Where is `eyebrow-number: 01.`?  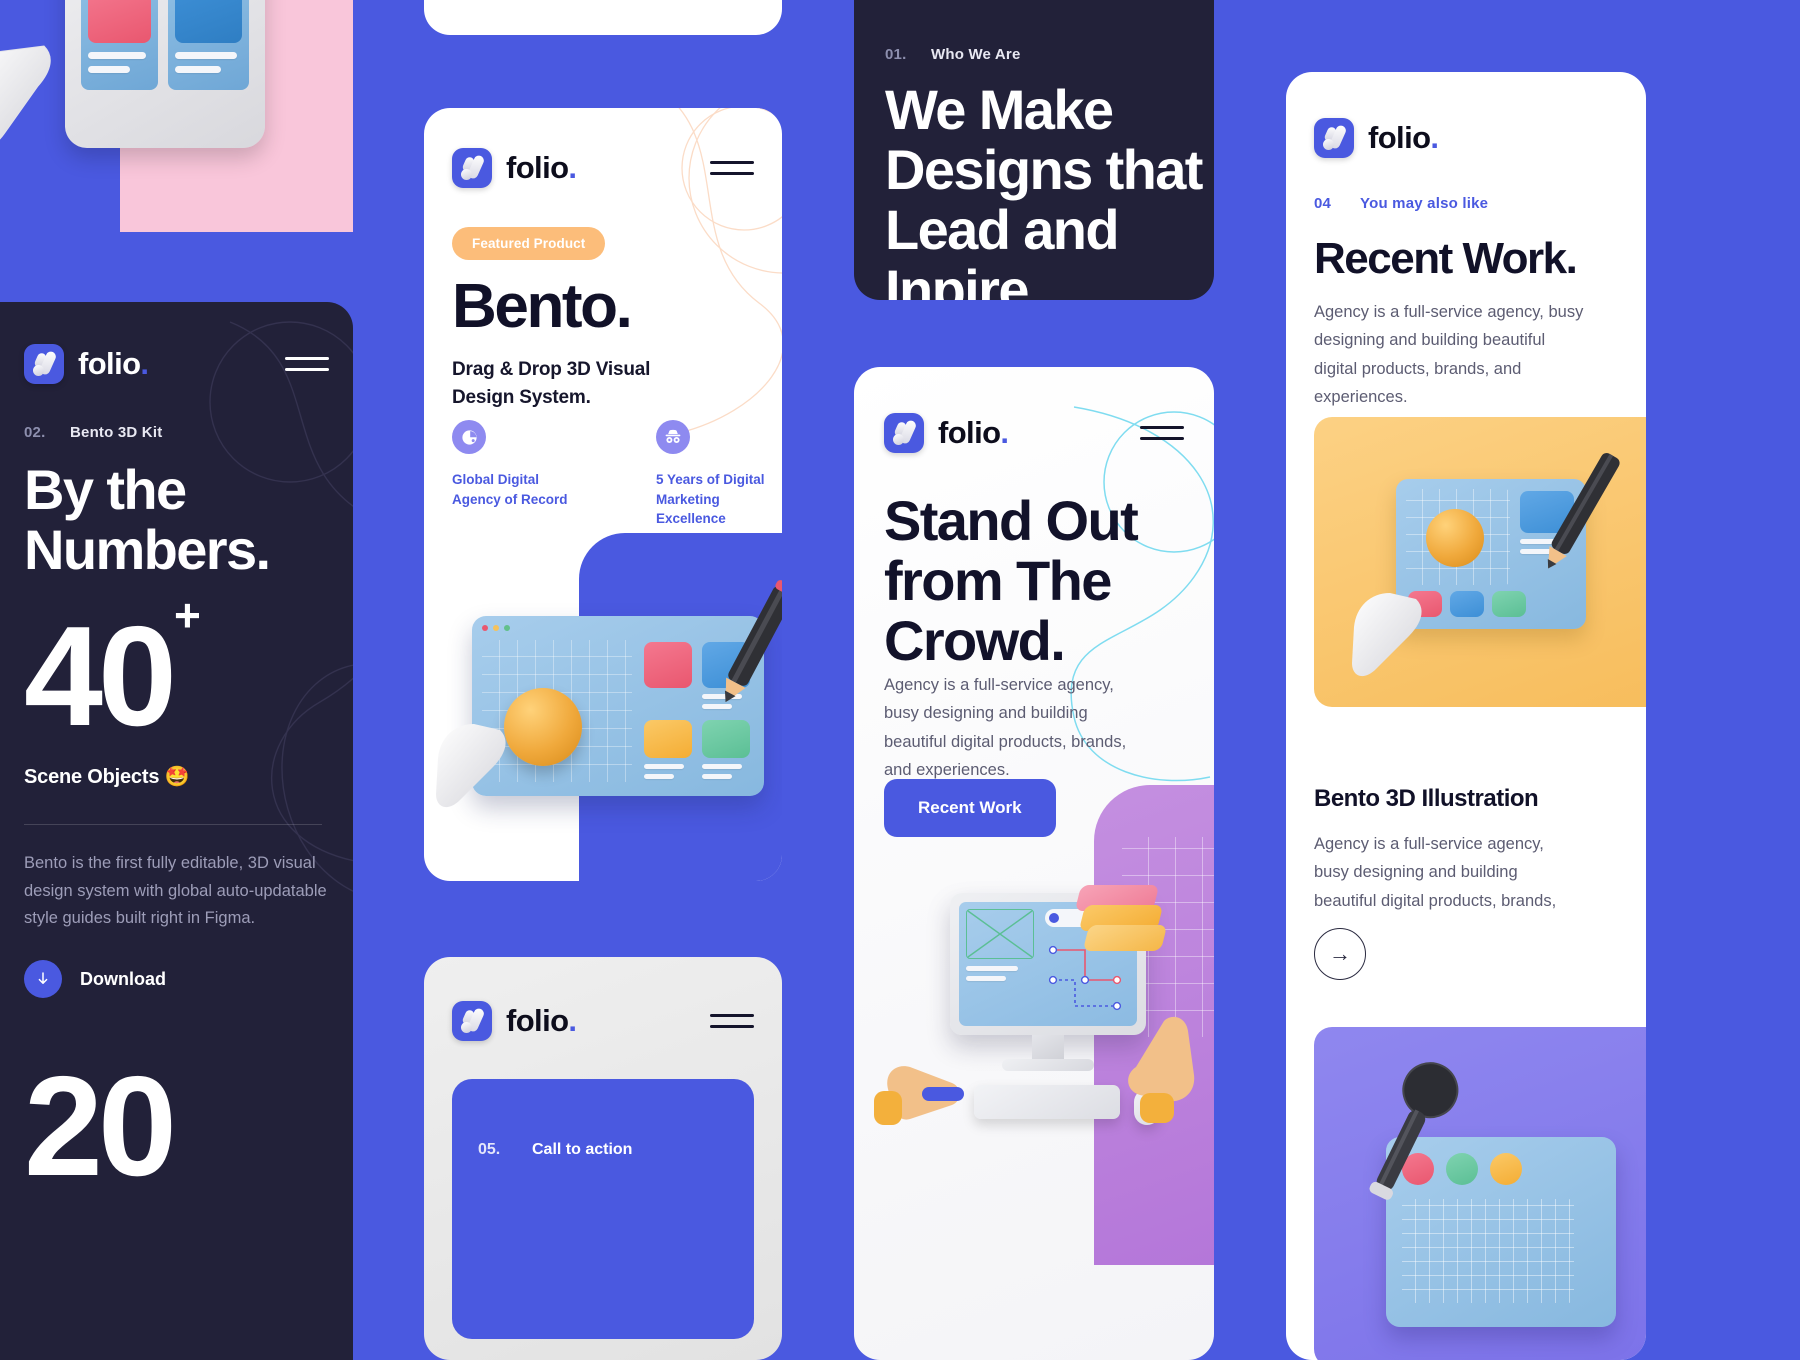 eyebrow-number: 01. is located at coordinates (896, 54).